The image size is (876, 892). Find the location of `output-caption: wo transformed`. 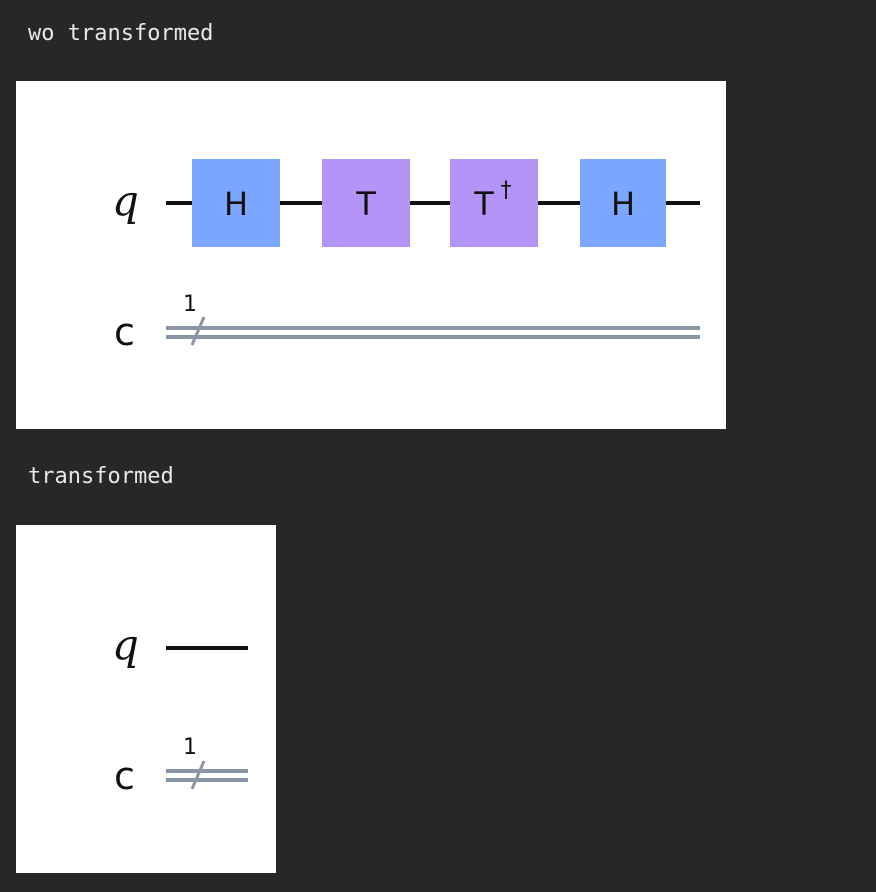

output-caption: wo transformed is located at coordinates (121, 33).